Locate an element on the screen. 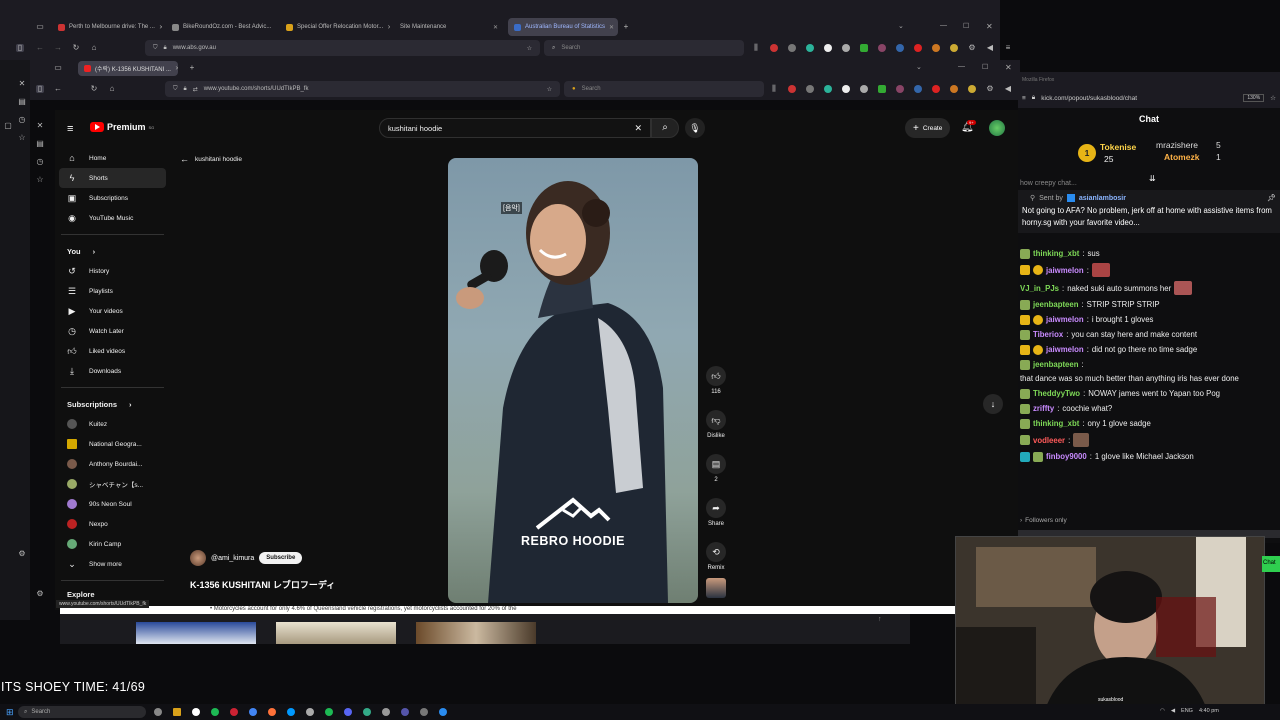  send-chat-button: Chat is located at coordinates (1271, 564).